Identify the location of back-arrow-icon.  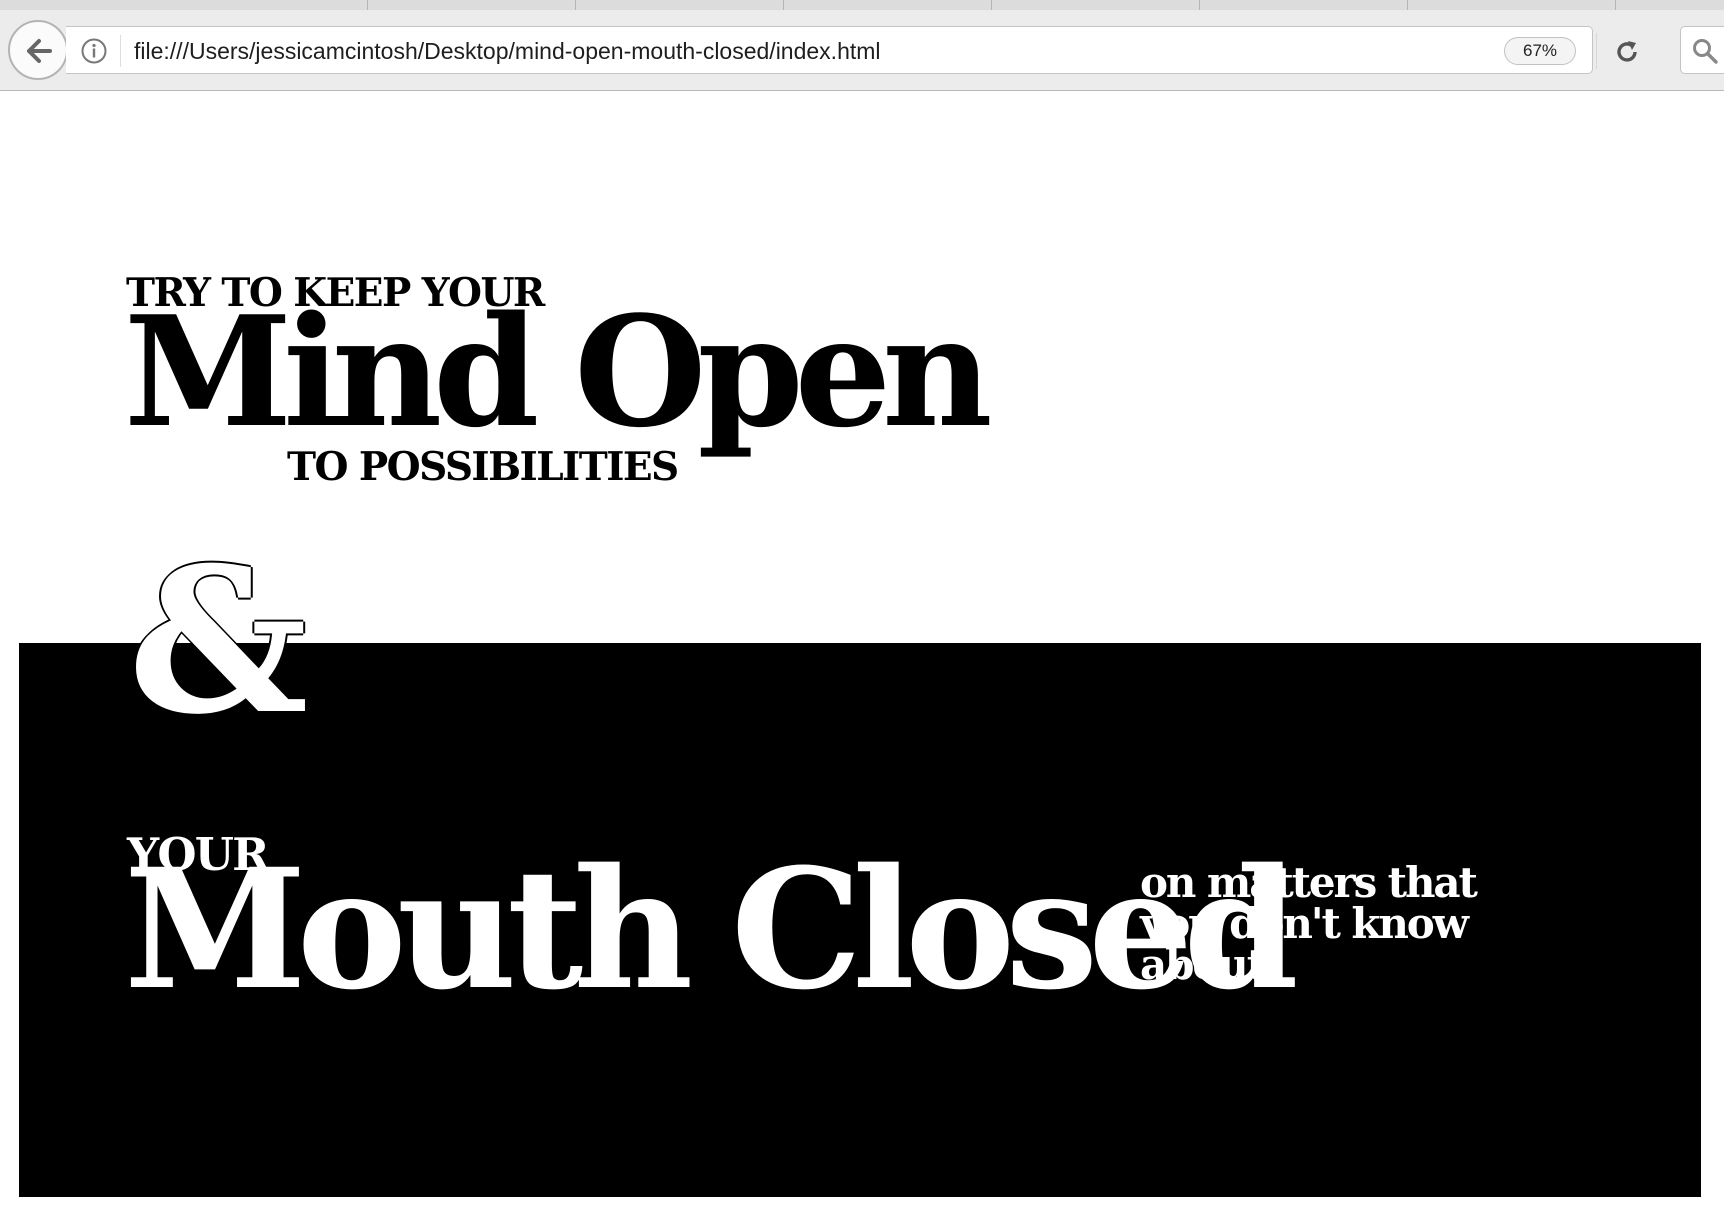
(39, 51).